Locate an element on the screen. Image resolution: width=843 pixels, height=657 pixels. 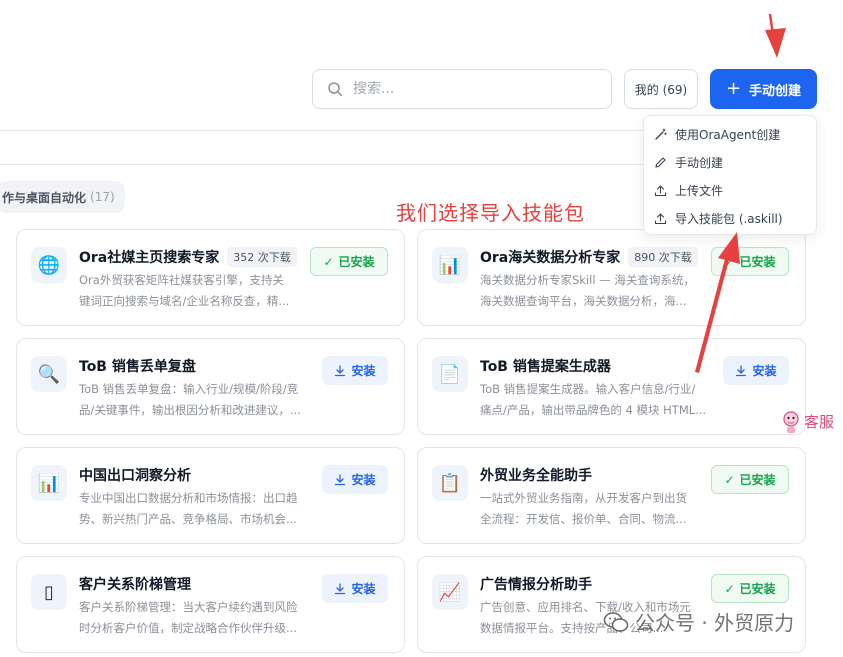
pencil-icon is located at coordinates (660, 162).